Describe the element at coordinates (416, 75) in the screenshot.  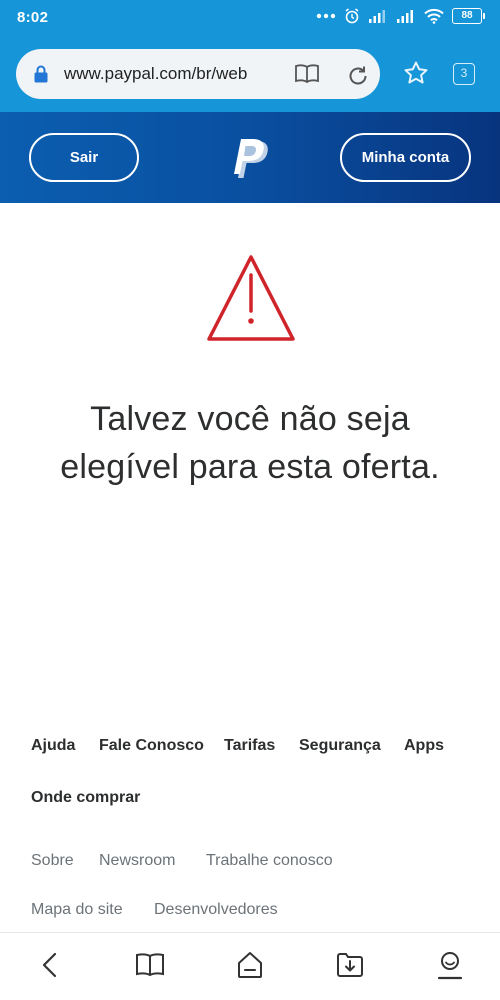
I see `star-icon` at that location.